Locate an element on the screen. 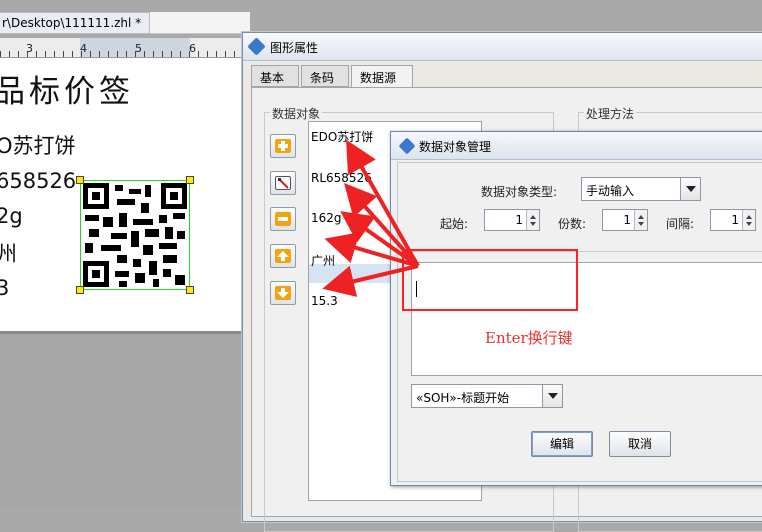 The height and width of the screenshot is (532, 762). copies-spinner: 1 is located at coordinates (625, 220).